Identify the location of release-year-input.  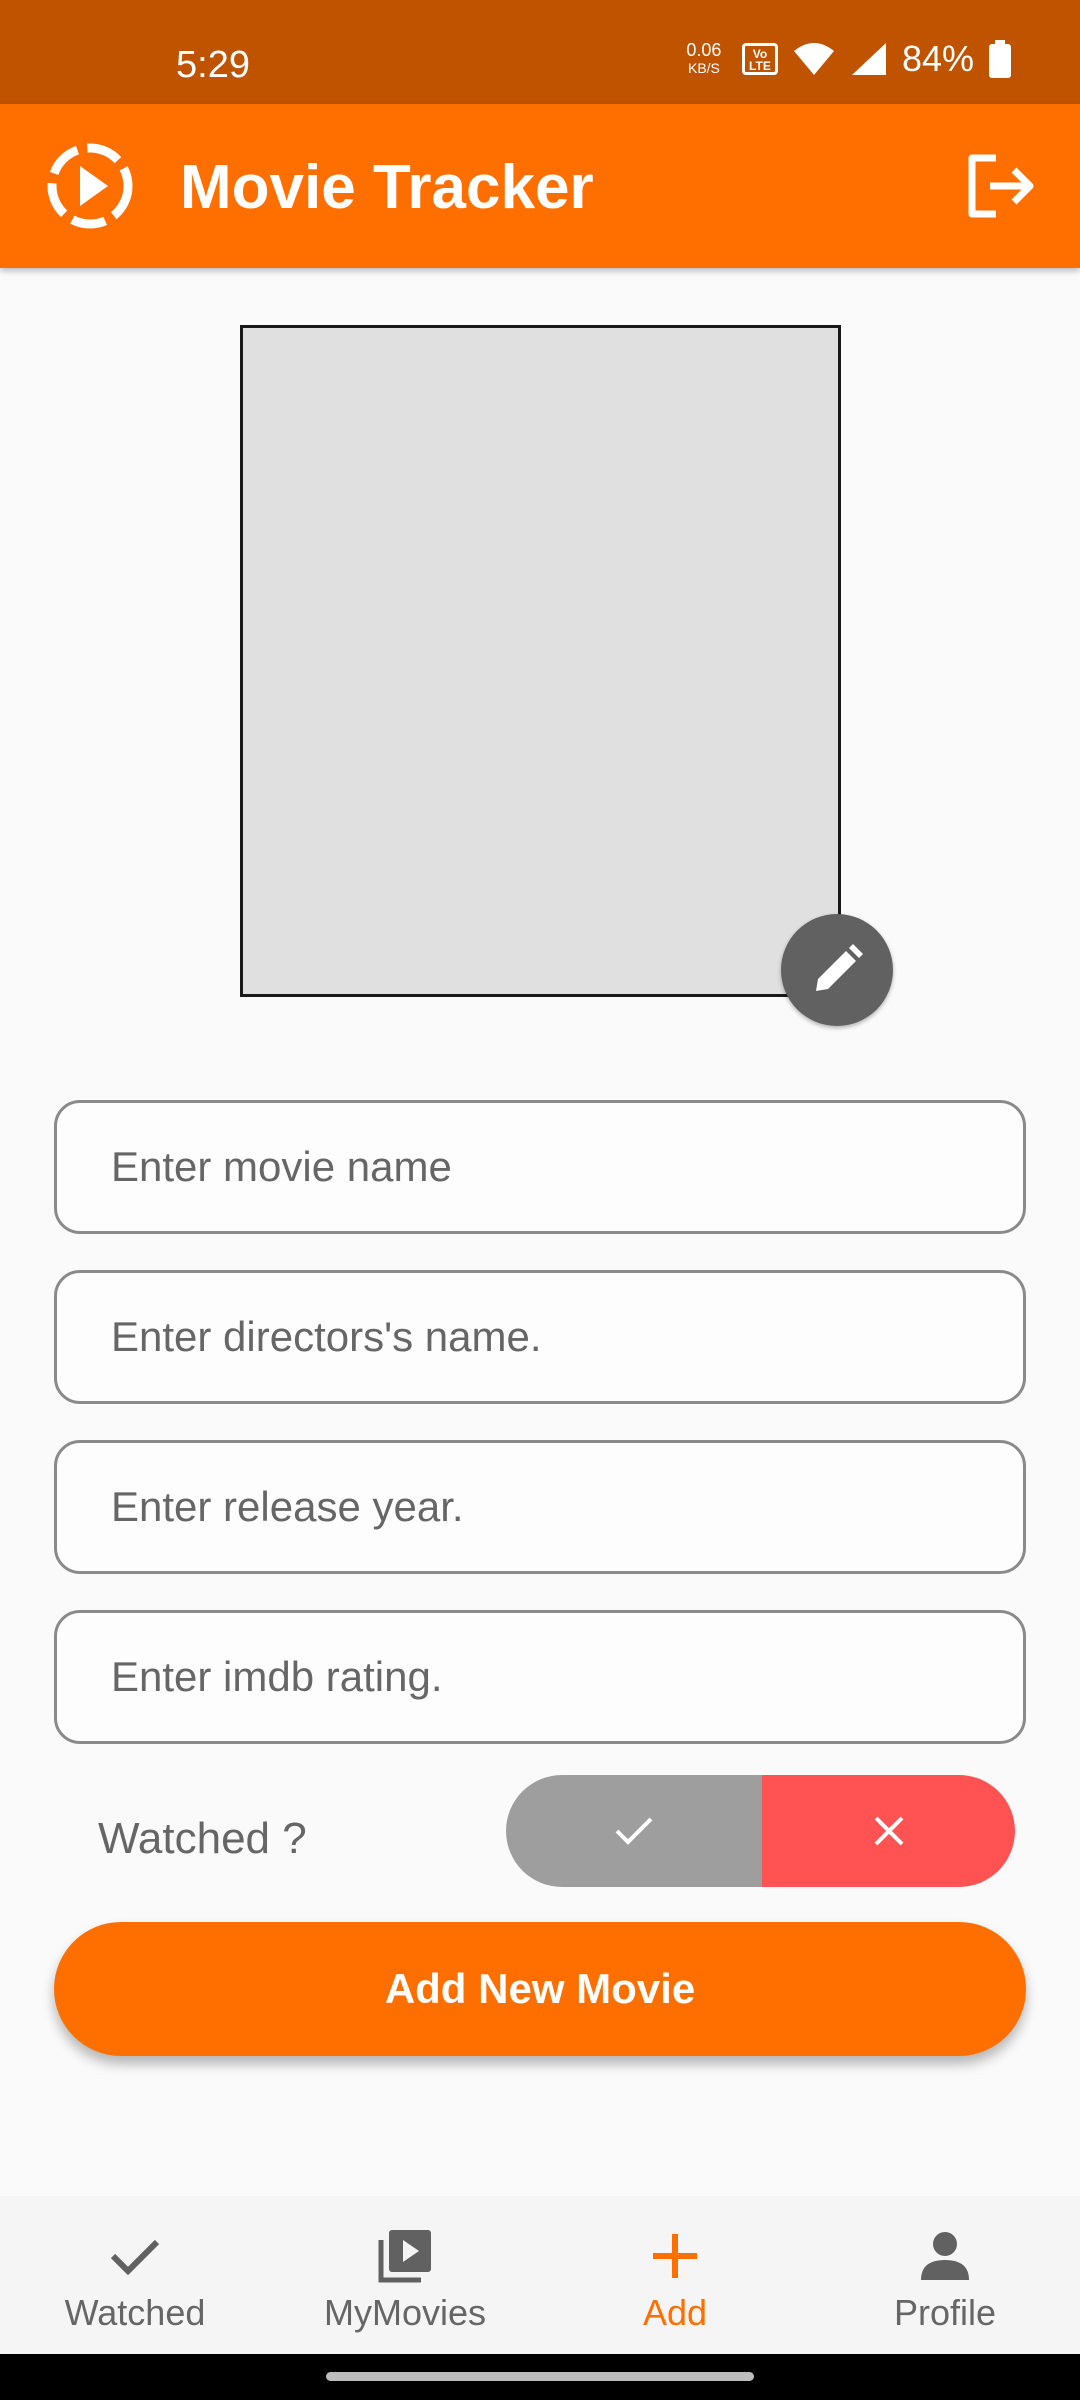
(540, 1507).